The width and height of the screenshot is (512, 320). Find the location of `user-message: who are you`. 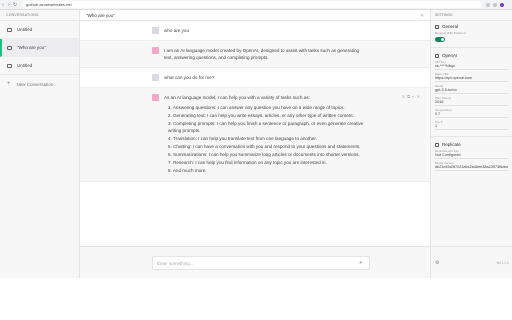

user-message: who are you is located at coordinates (255, 31).